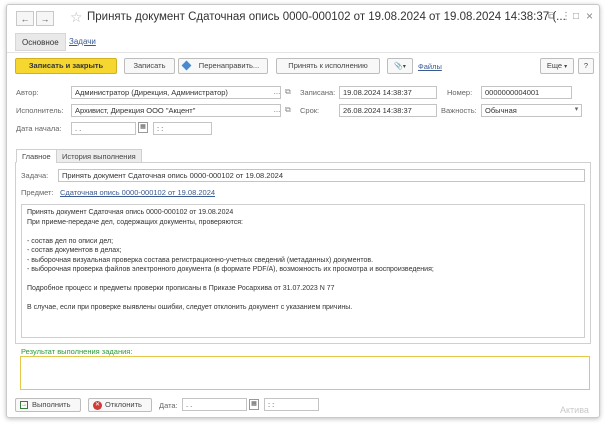 The width and height of the screenshot is (605, 424). I want to click on result-label: Результат выполнения задания:, so click(77, 351).